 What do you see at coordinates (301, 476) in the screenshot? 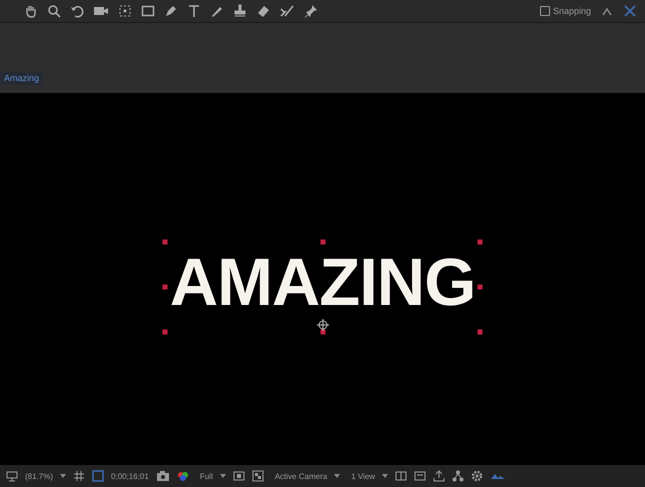
I see `camera-dropdown: Active Camera` at bounding box center [301, 476].